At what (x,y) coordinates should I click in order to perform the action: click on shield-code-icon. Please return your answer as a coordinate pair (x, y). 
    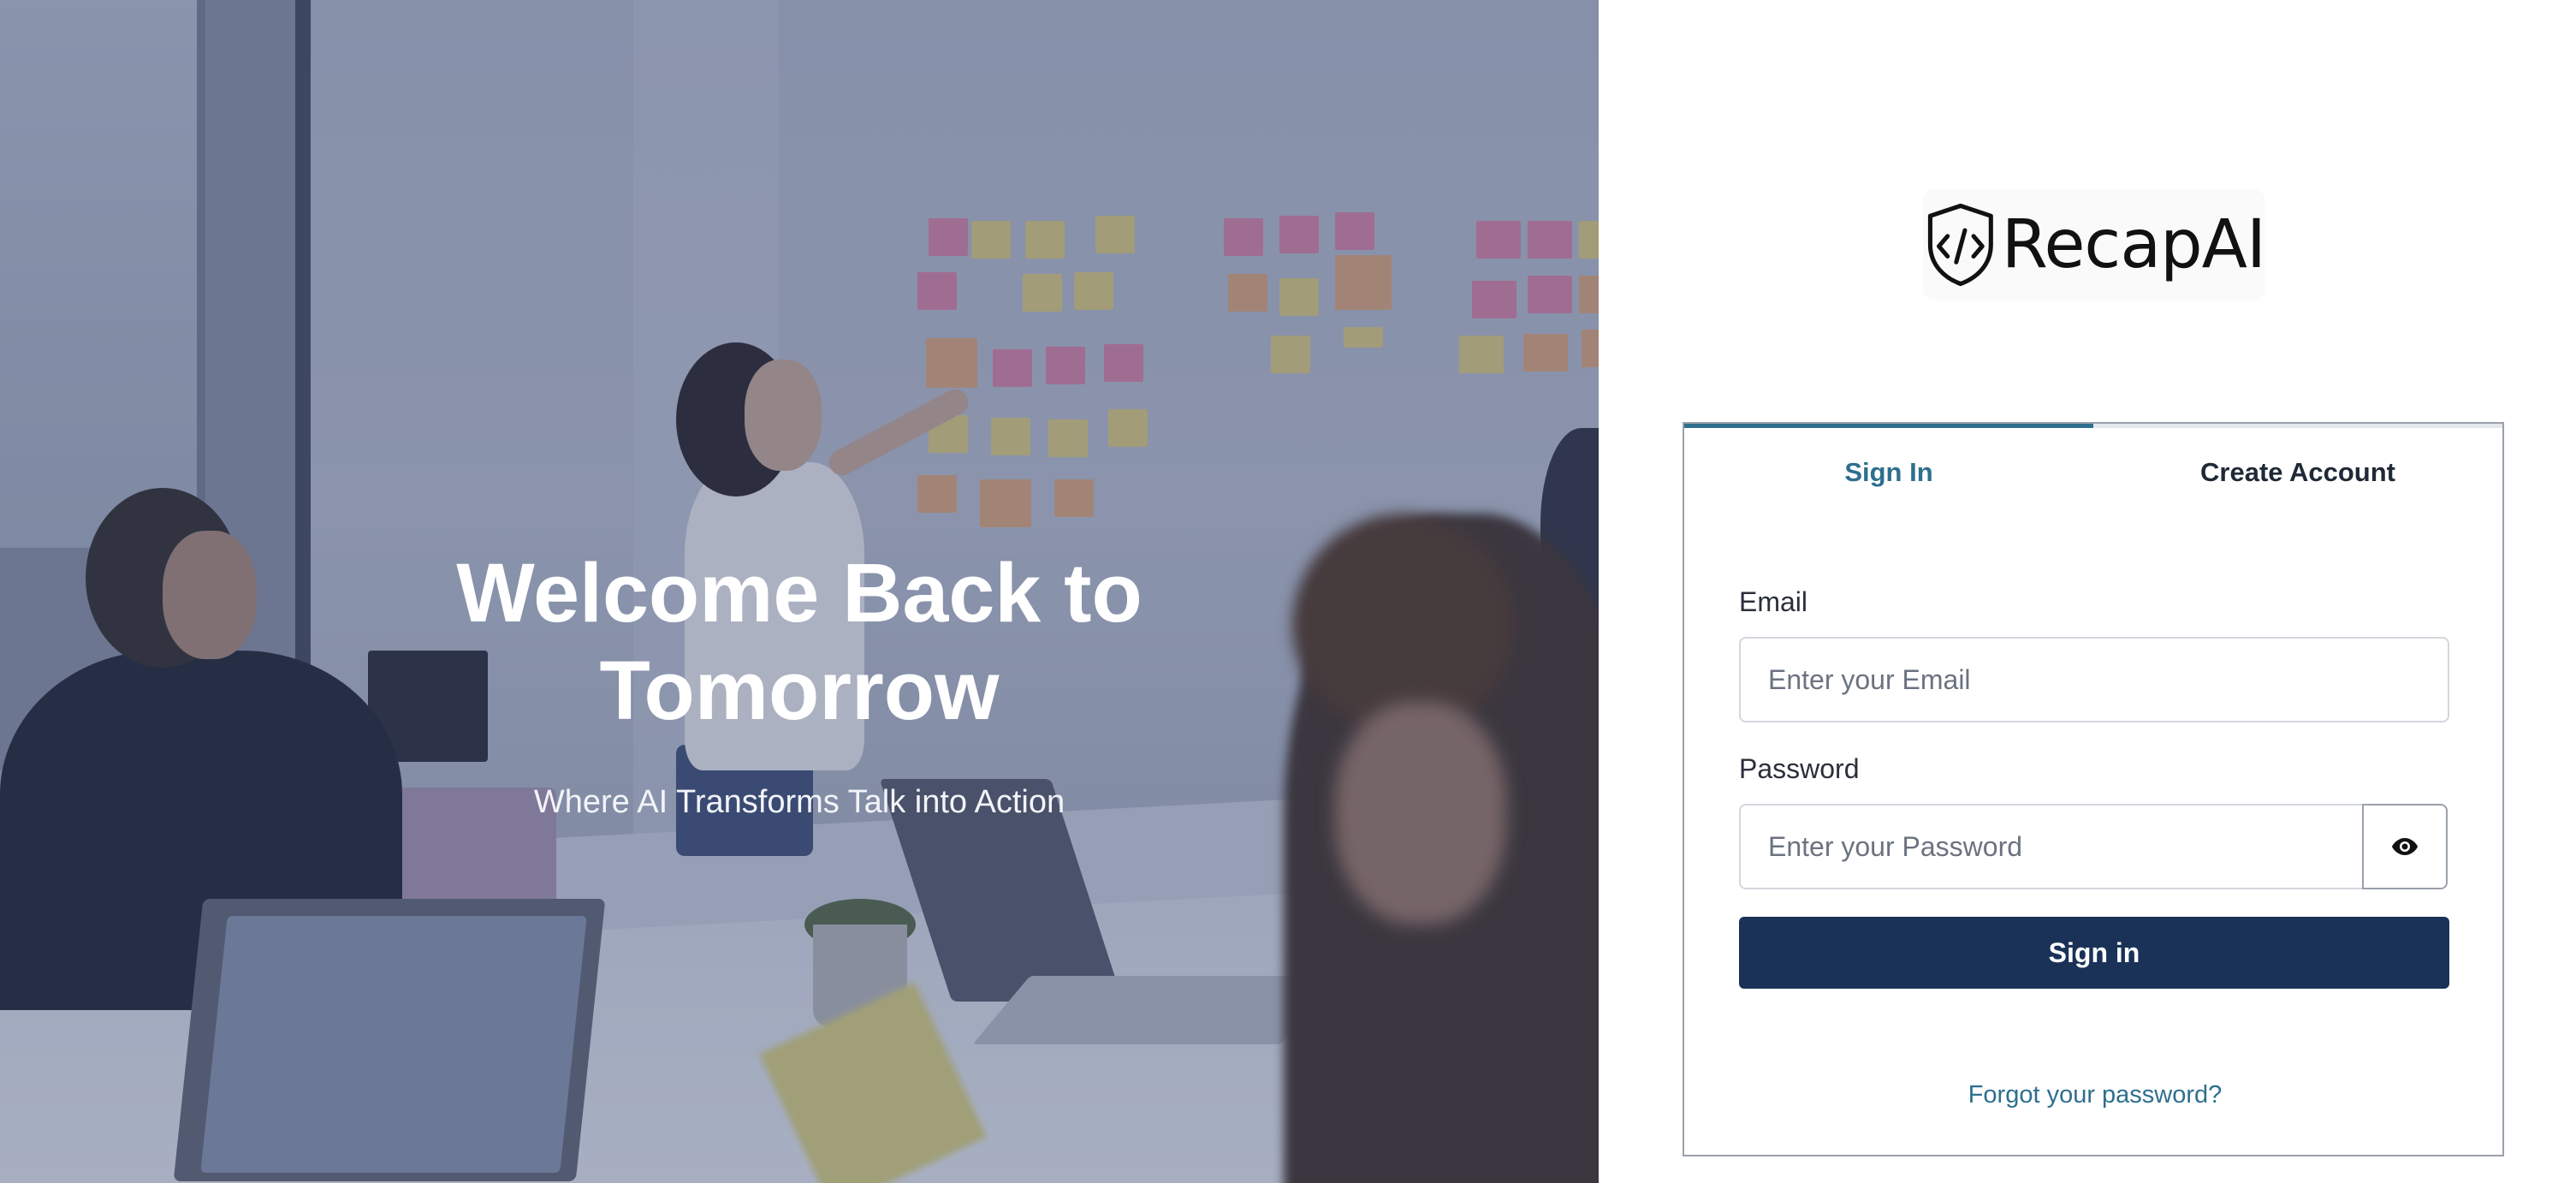
    Looking at the image, I should click on (1960, 245).